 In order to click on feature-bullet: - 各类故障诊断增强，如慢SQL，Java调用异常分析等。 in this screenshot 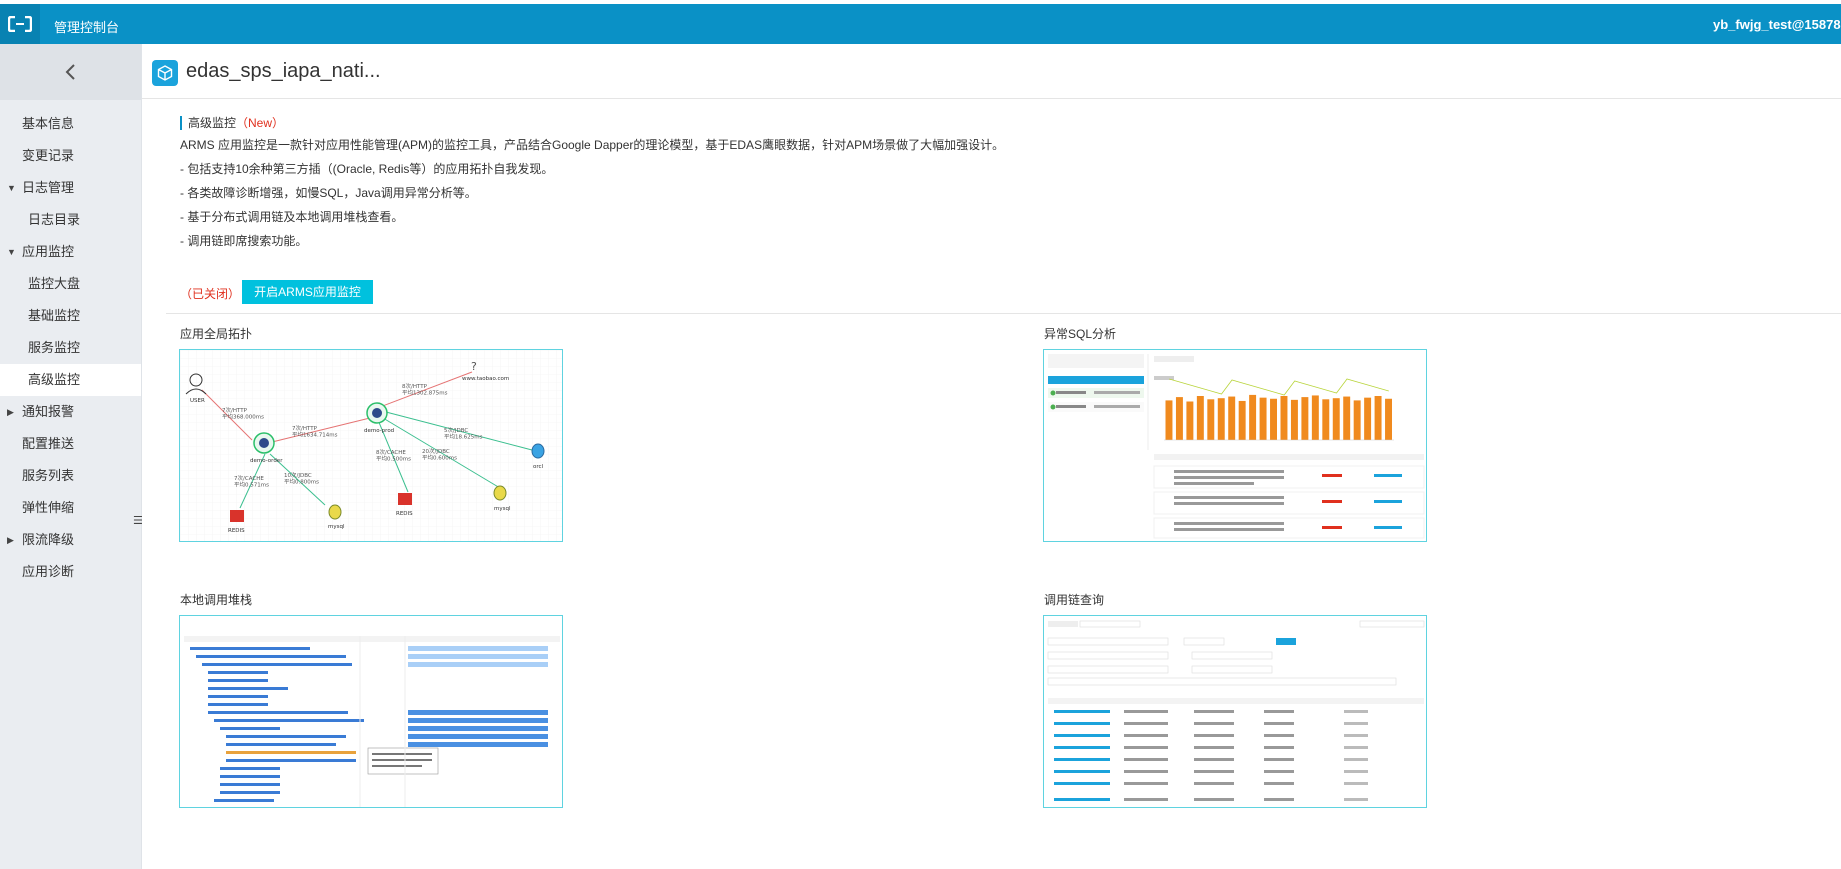, I will do `click(328, 193)`.